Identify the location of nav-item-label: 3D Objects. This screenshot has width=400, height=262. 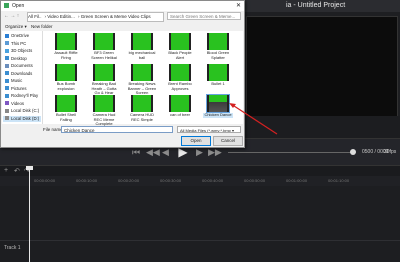
(22, 50).